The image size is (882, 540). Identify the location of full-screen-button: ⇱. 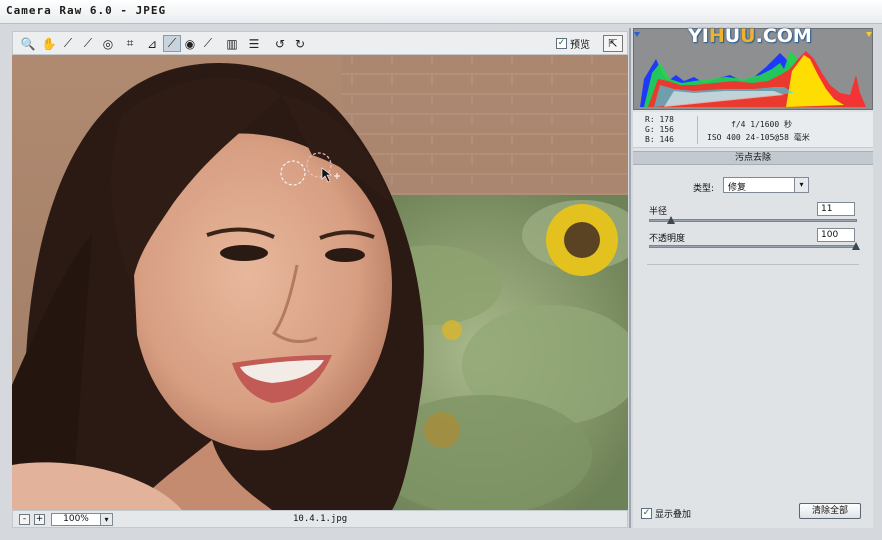
(613, 43).